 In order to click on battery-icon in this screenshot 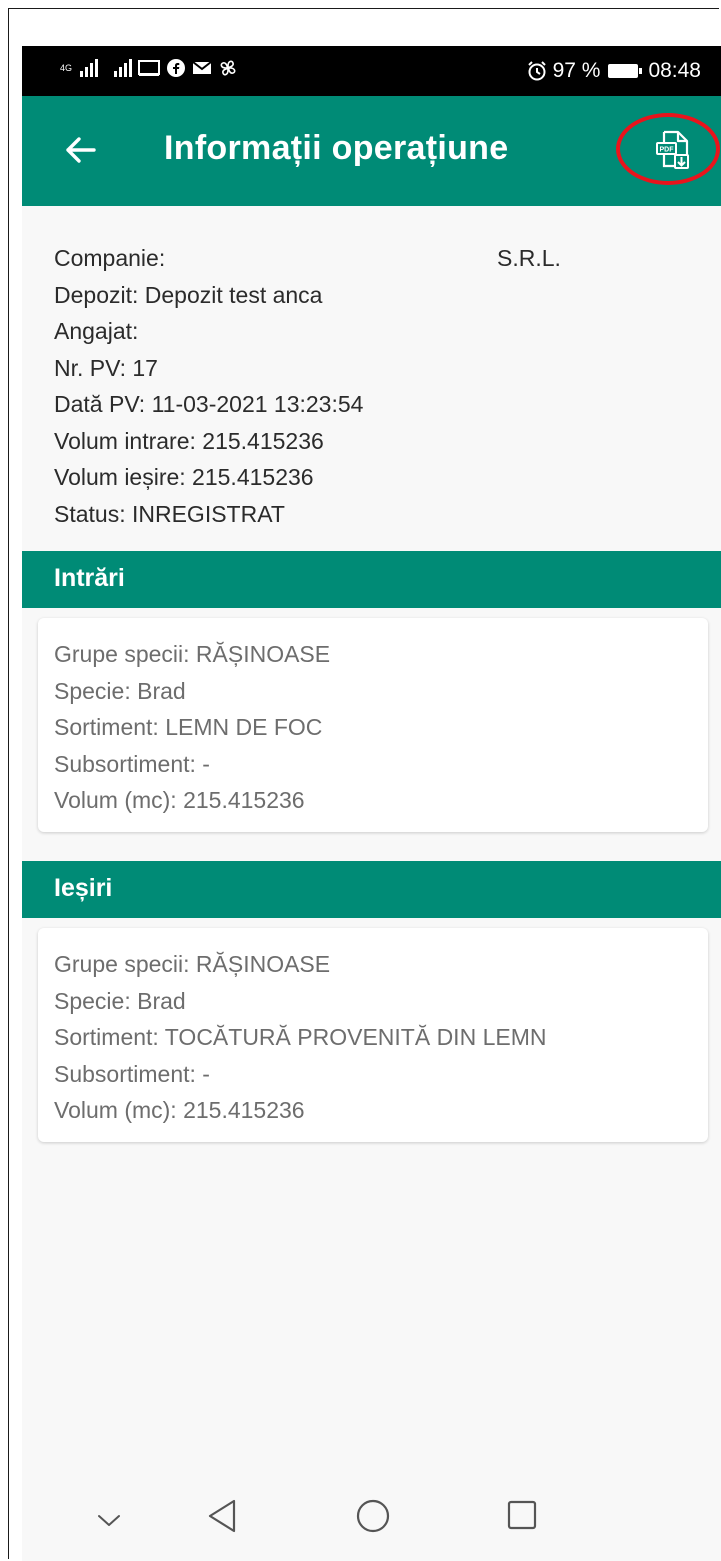, I will do `click(625, 71)`.